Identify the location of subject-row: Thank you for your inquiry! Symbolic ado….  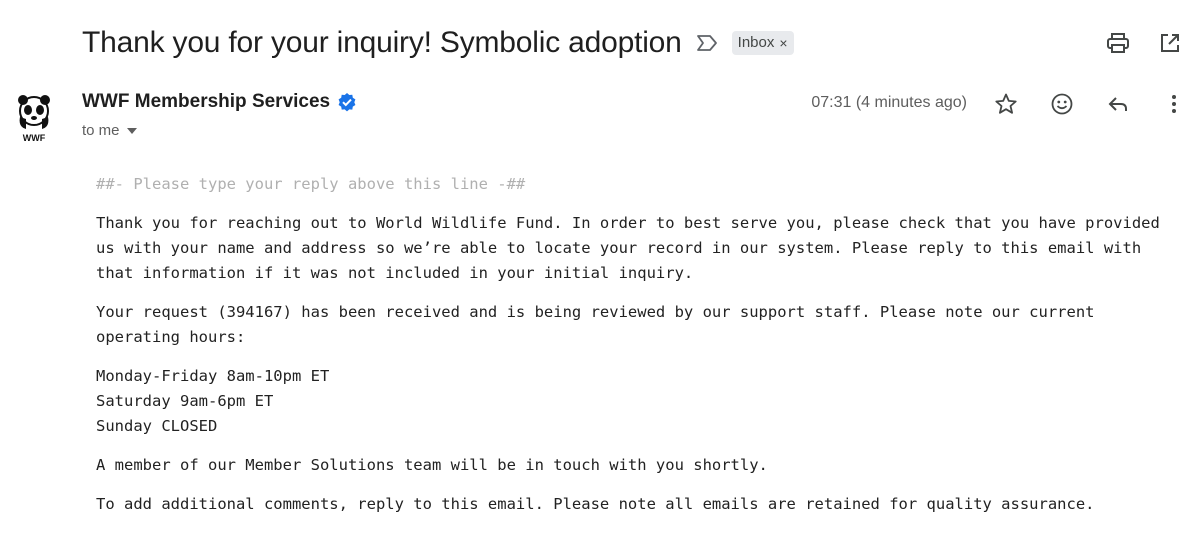
(438, 43).